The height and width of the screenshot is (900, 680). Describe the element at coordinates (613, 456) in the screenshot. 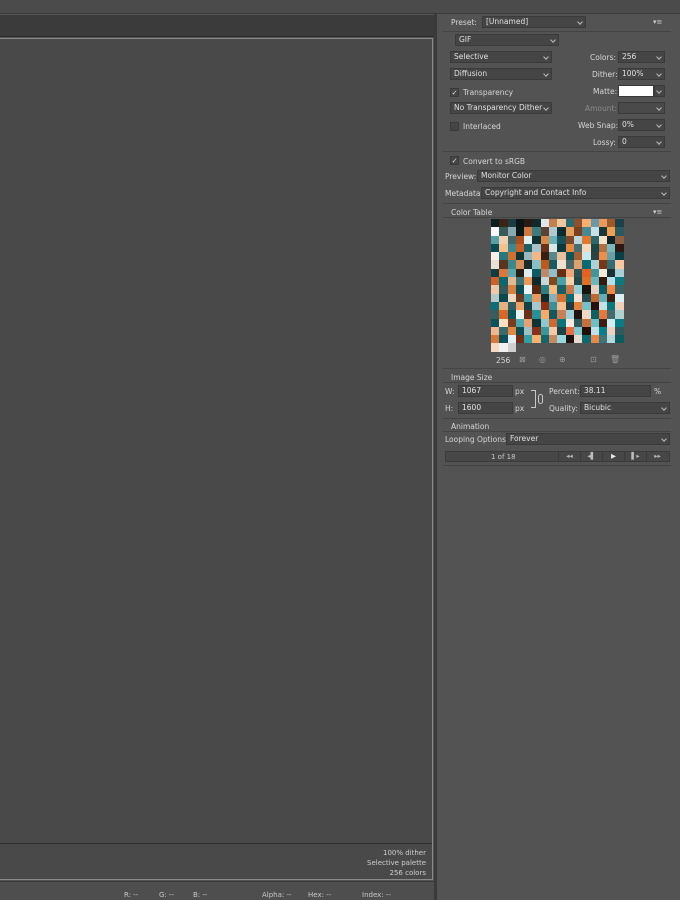

I see `play-button: ▶` at that location.